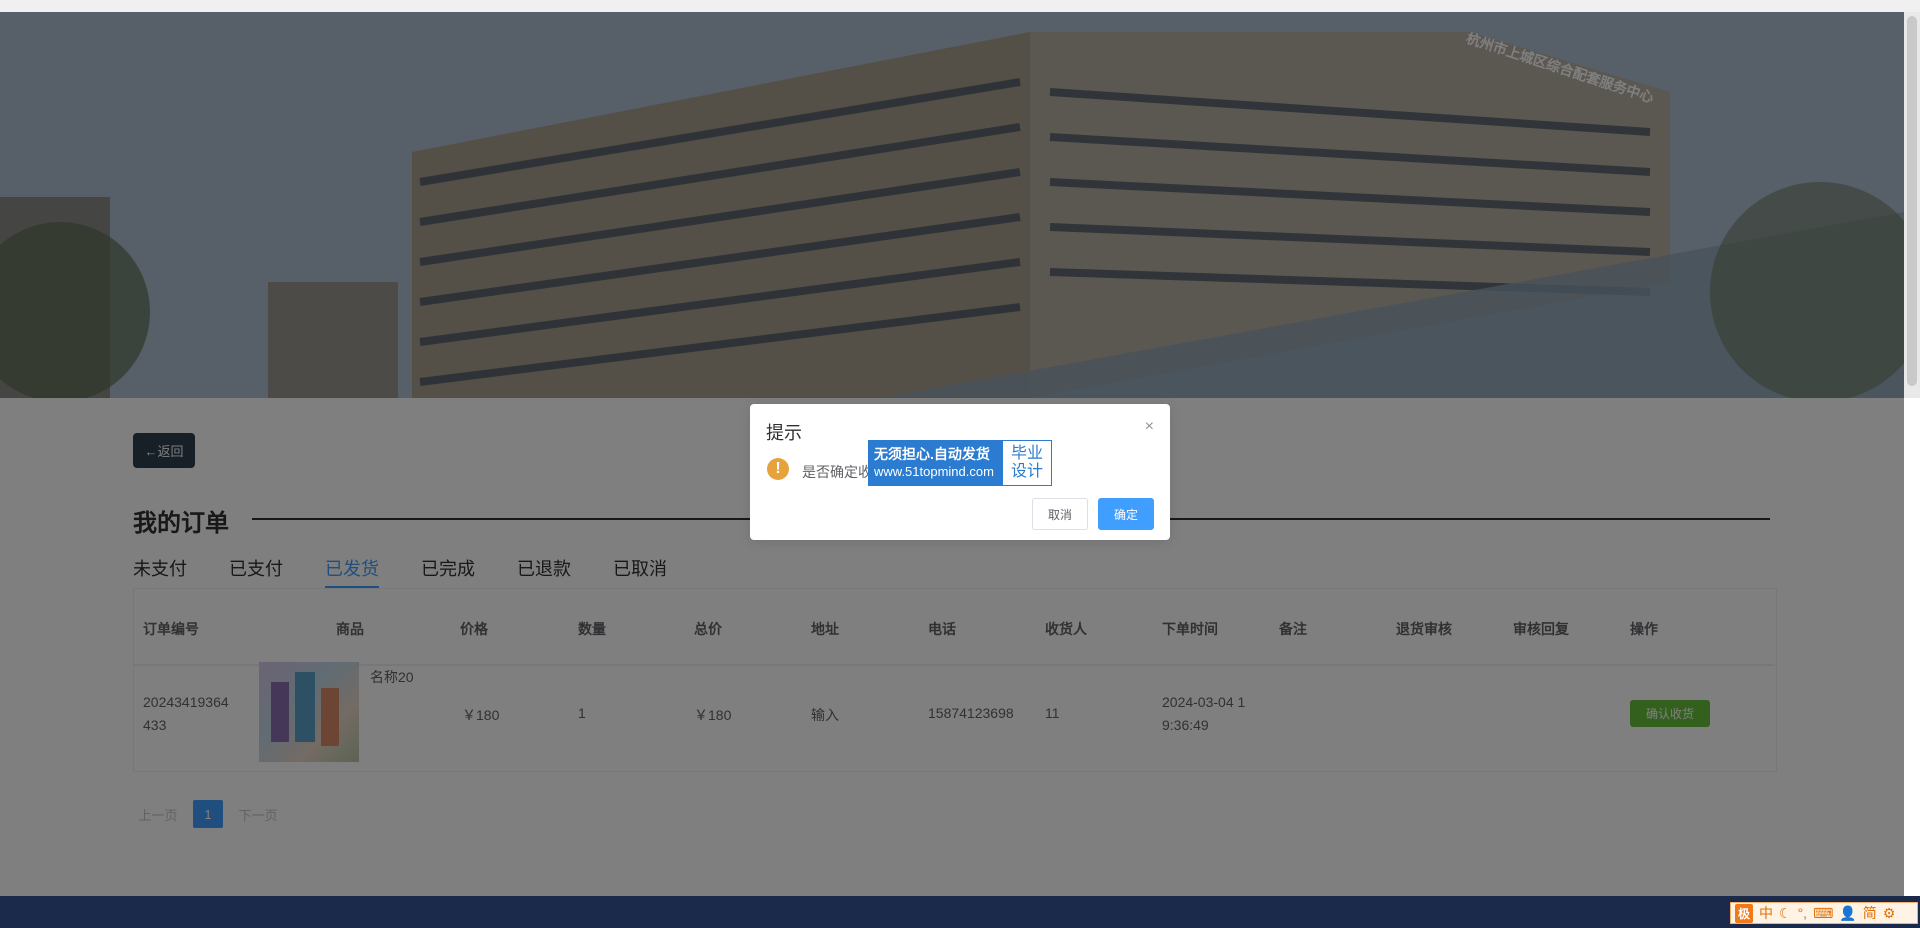 The image size is (1920, 928). What do you see at coordinates (1870, 913) in the screenshot?
I see `ime-simplified-toggle: 简` at bounding box center [1870, 913].